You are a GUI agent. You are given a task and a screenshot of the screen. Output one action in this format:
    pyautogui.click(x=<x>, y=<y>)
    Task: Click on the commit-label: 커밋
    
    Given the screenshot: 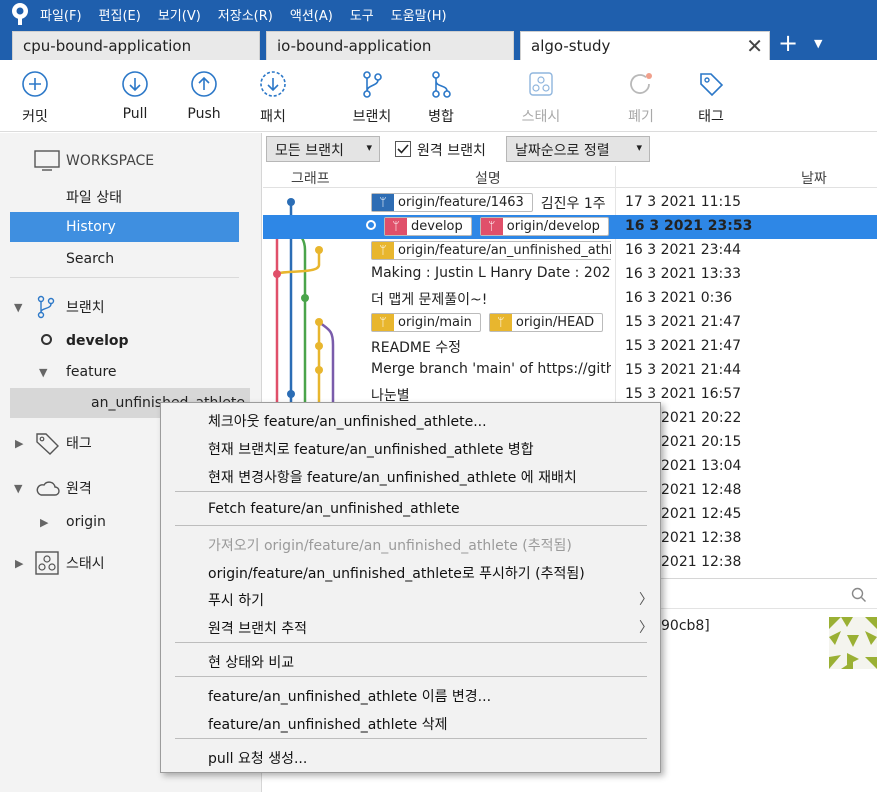 What is the action you would take?
    pyautogui.click(x=35, y=117)
    